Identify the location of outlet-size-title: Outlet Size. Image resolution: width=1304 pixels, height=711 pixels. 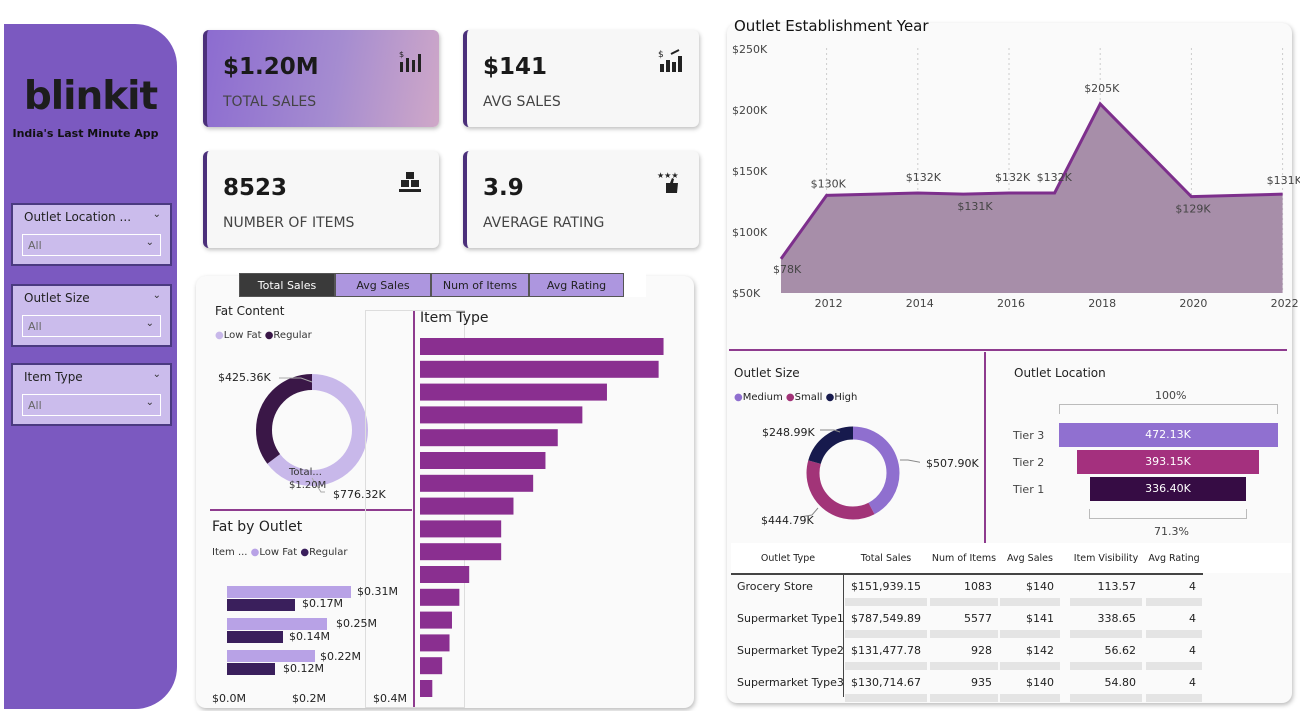
(767, 373).